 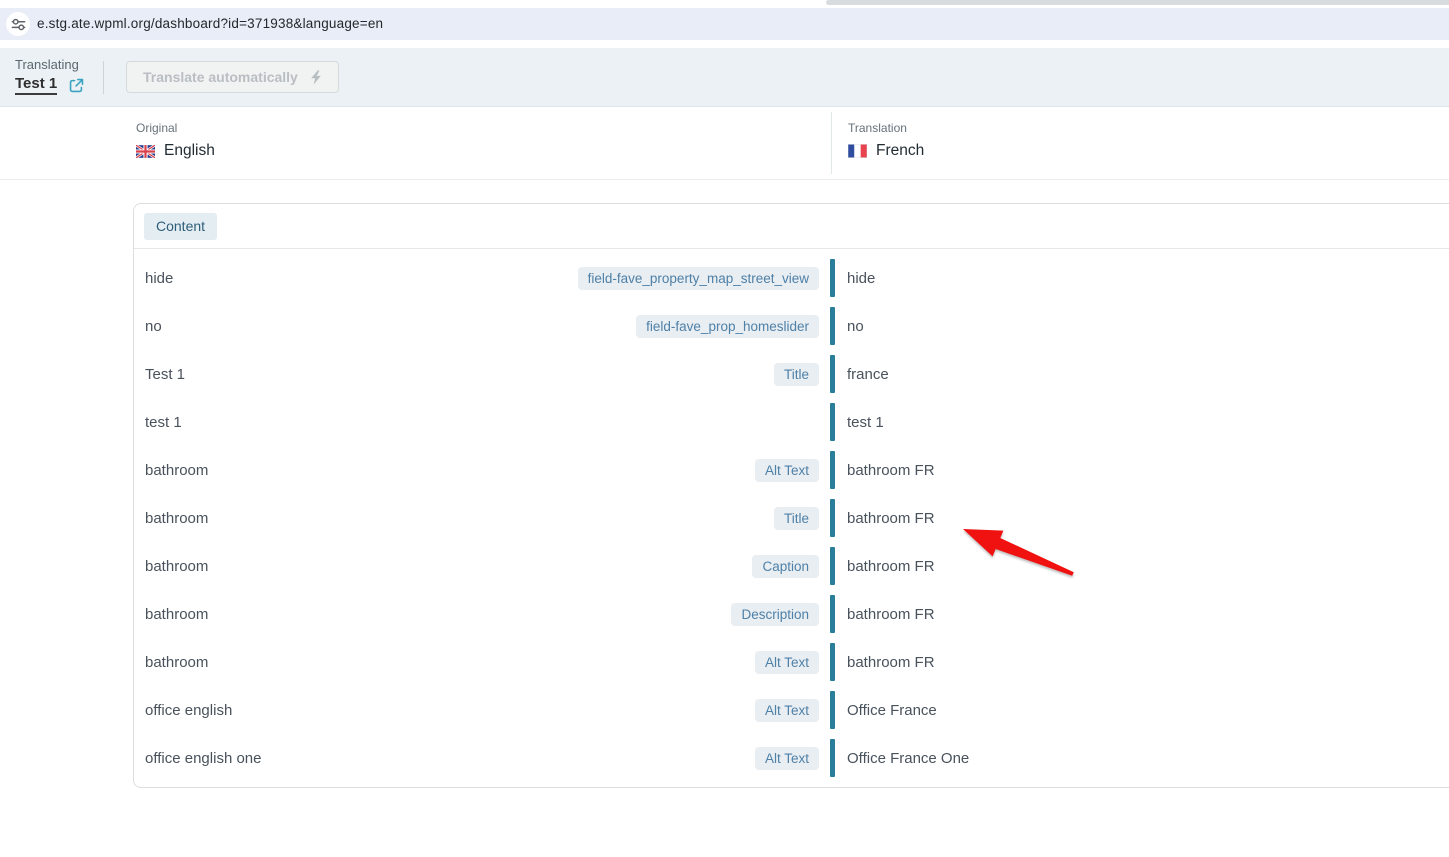 What do you see at coordinates (203, 758) in the screenshot?
I see `source-text: office english one` at bounding box center [203, 758].